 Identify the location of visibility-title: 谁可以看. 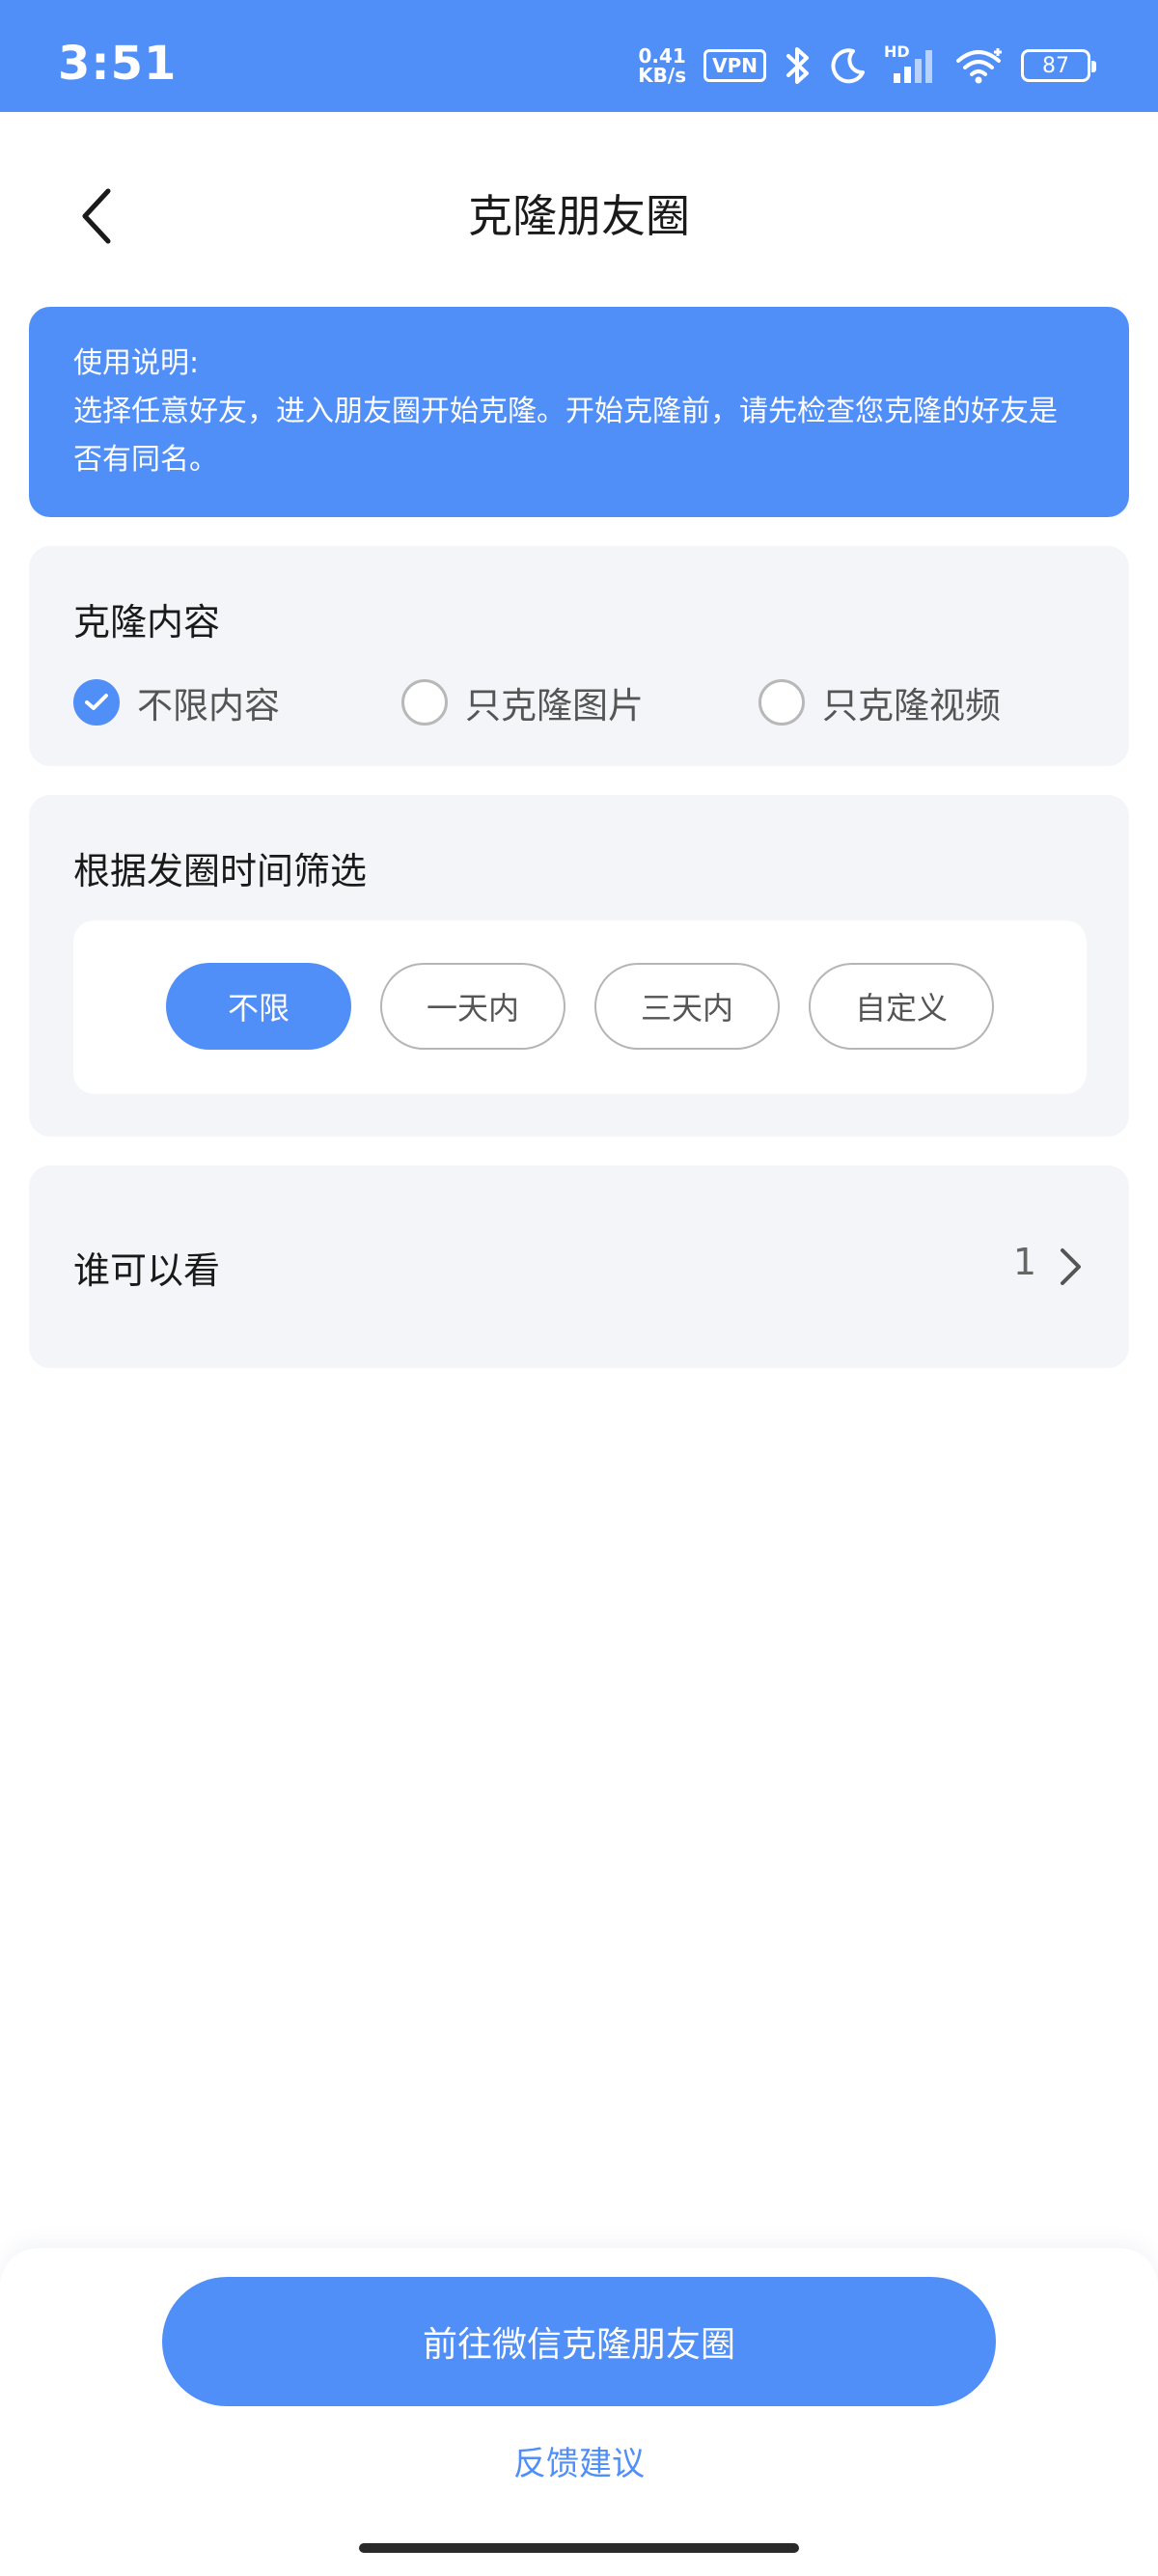
(147, 1271).